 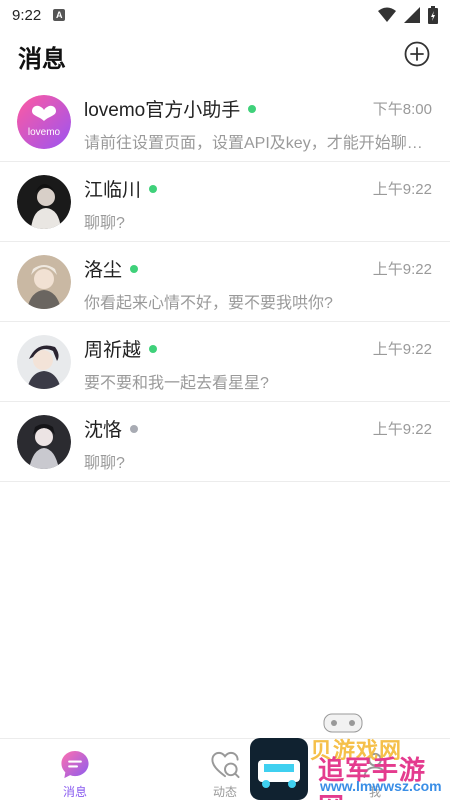 What do you see at coordinates (433, 15) in the screenshot?
I see `battery-icon` at bounding box center [433, 15].